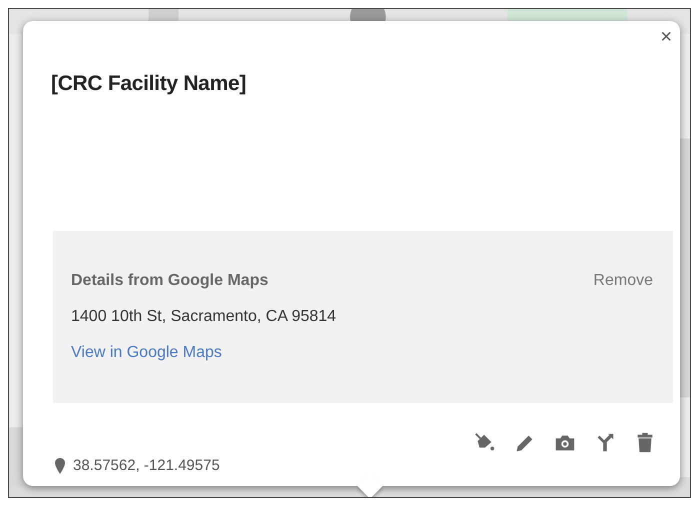 This screenshot has height=510, width=691. Describe the element at coordinates (666, 37) in the screenshot. I see `close-button: ×` at that location.